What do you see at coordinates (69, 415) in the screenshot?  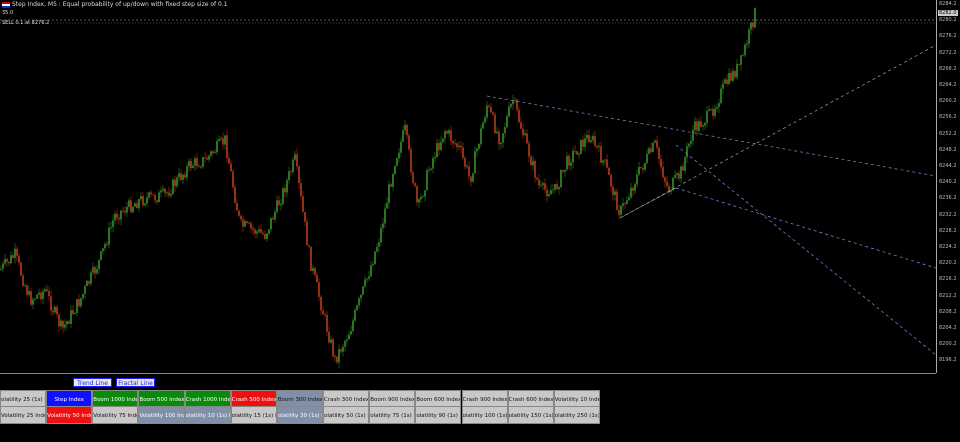 I see `symbol-button: Volatility 50 Index` at bounding box center [69, 415].